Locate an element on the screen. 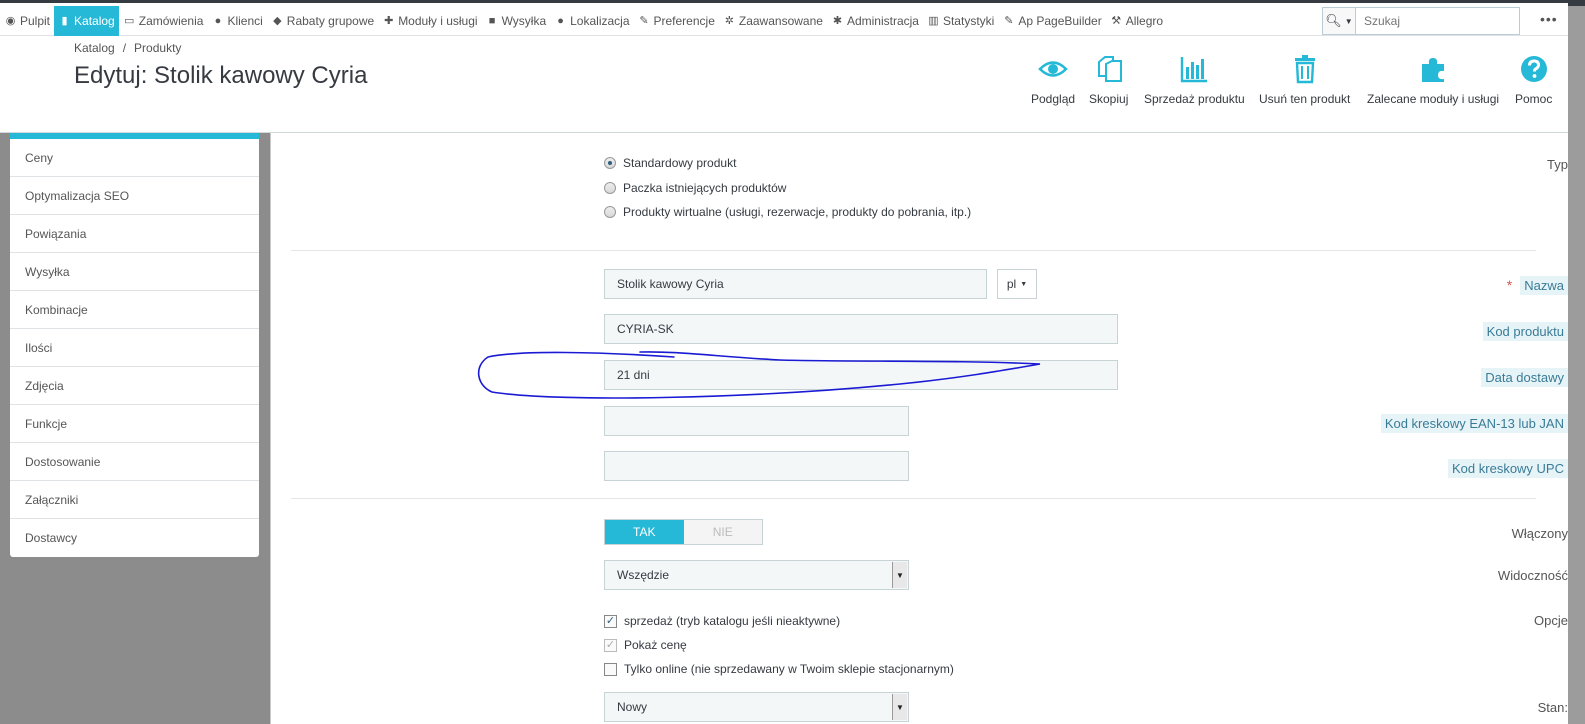 This screenshot has height=724, width=1585. visibility-select: Wszędzie ▼ is located at coordinates (756, 575).